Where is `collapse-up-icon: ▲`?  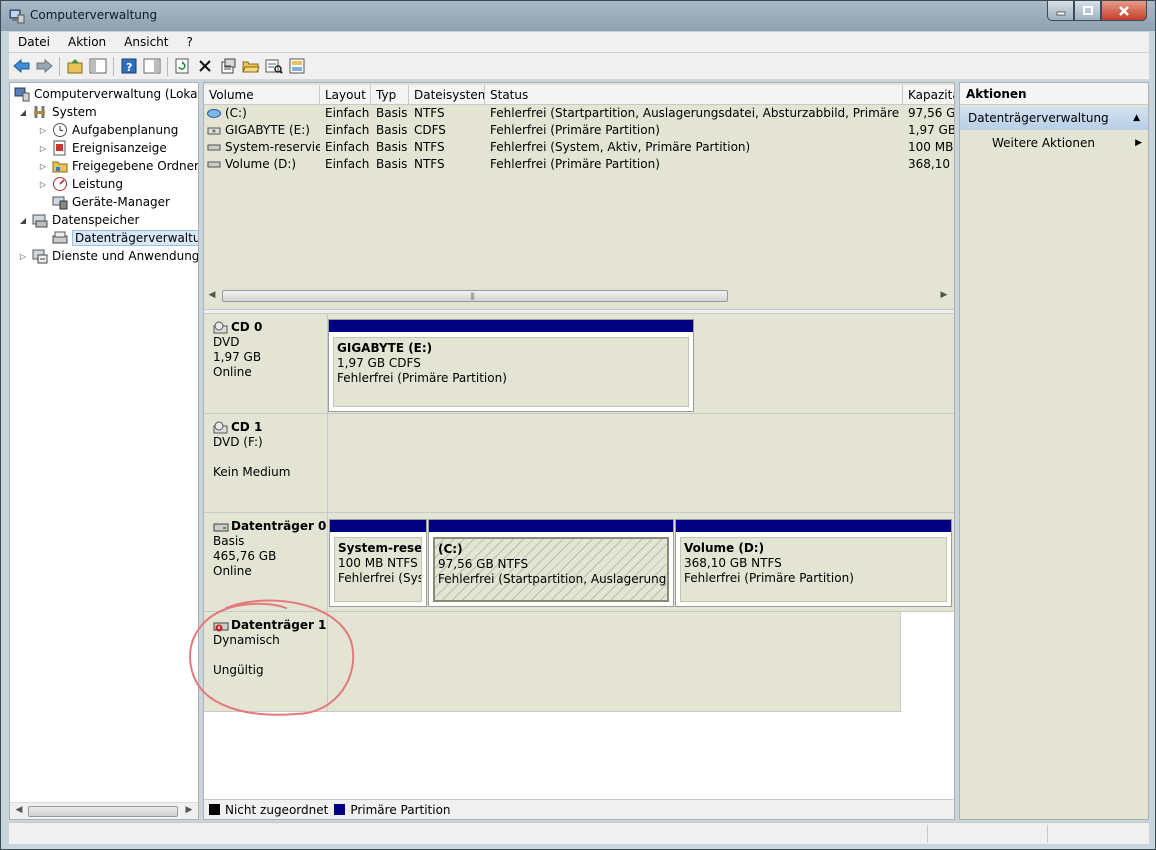 collapse-up-icon: ▲ is located at coordinates (1136, 118).